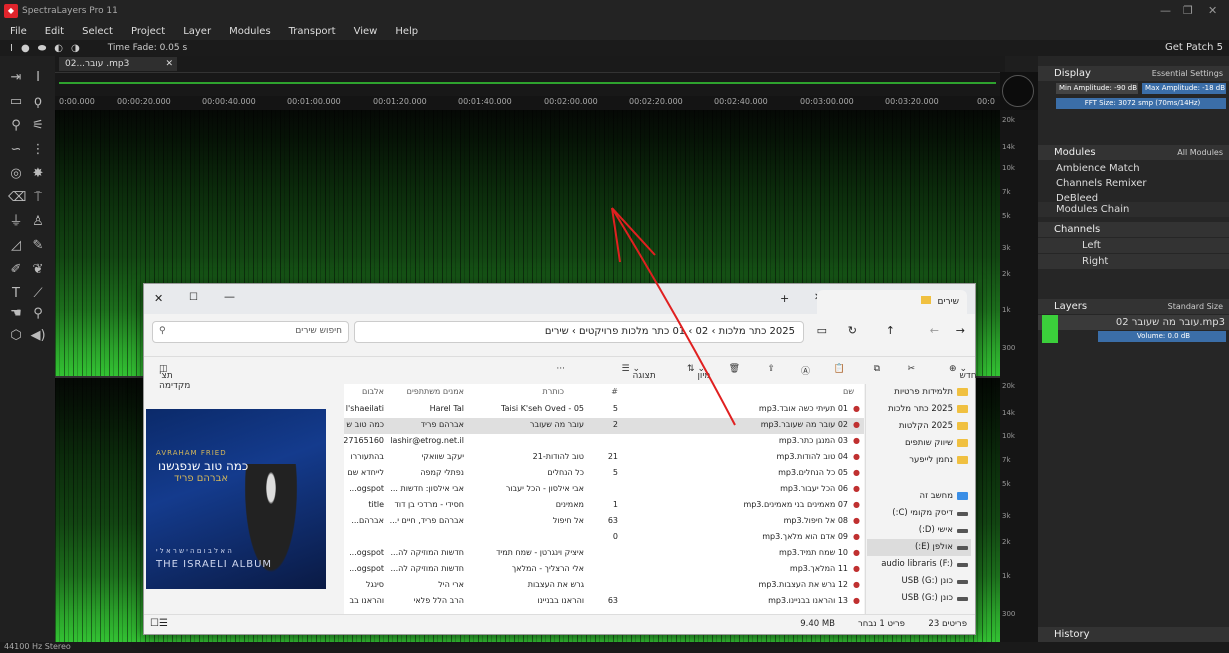  What do you see at coordinates (197, 31) in the screenshot?
I see `menu-layer: Layer` at bounding box center [197, 31].